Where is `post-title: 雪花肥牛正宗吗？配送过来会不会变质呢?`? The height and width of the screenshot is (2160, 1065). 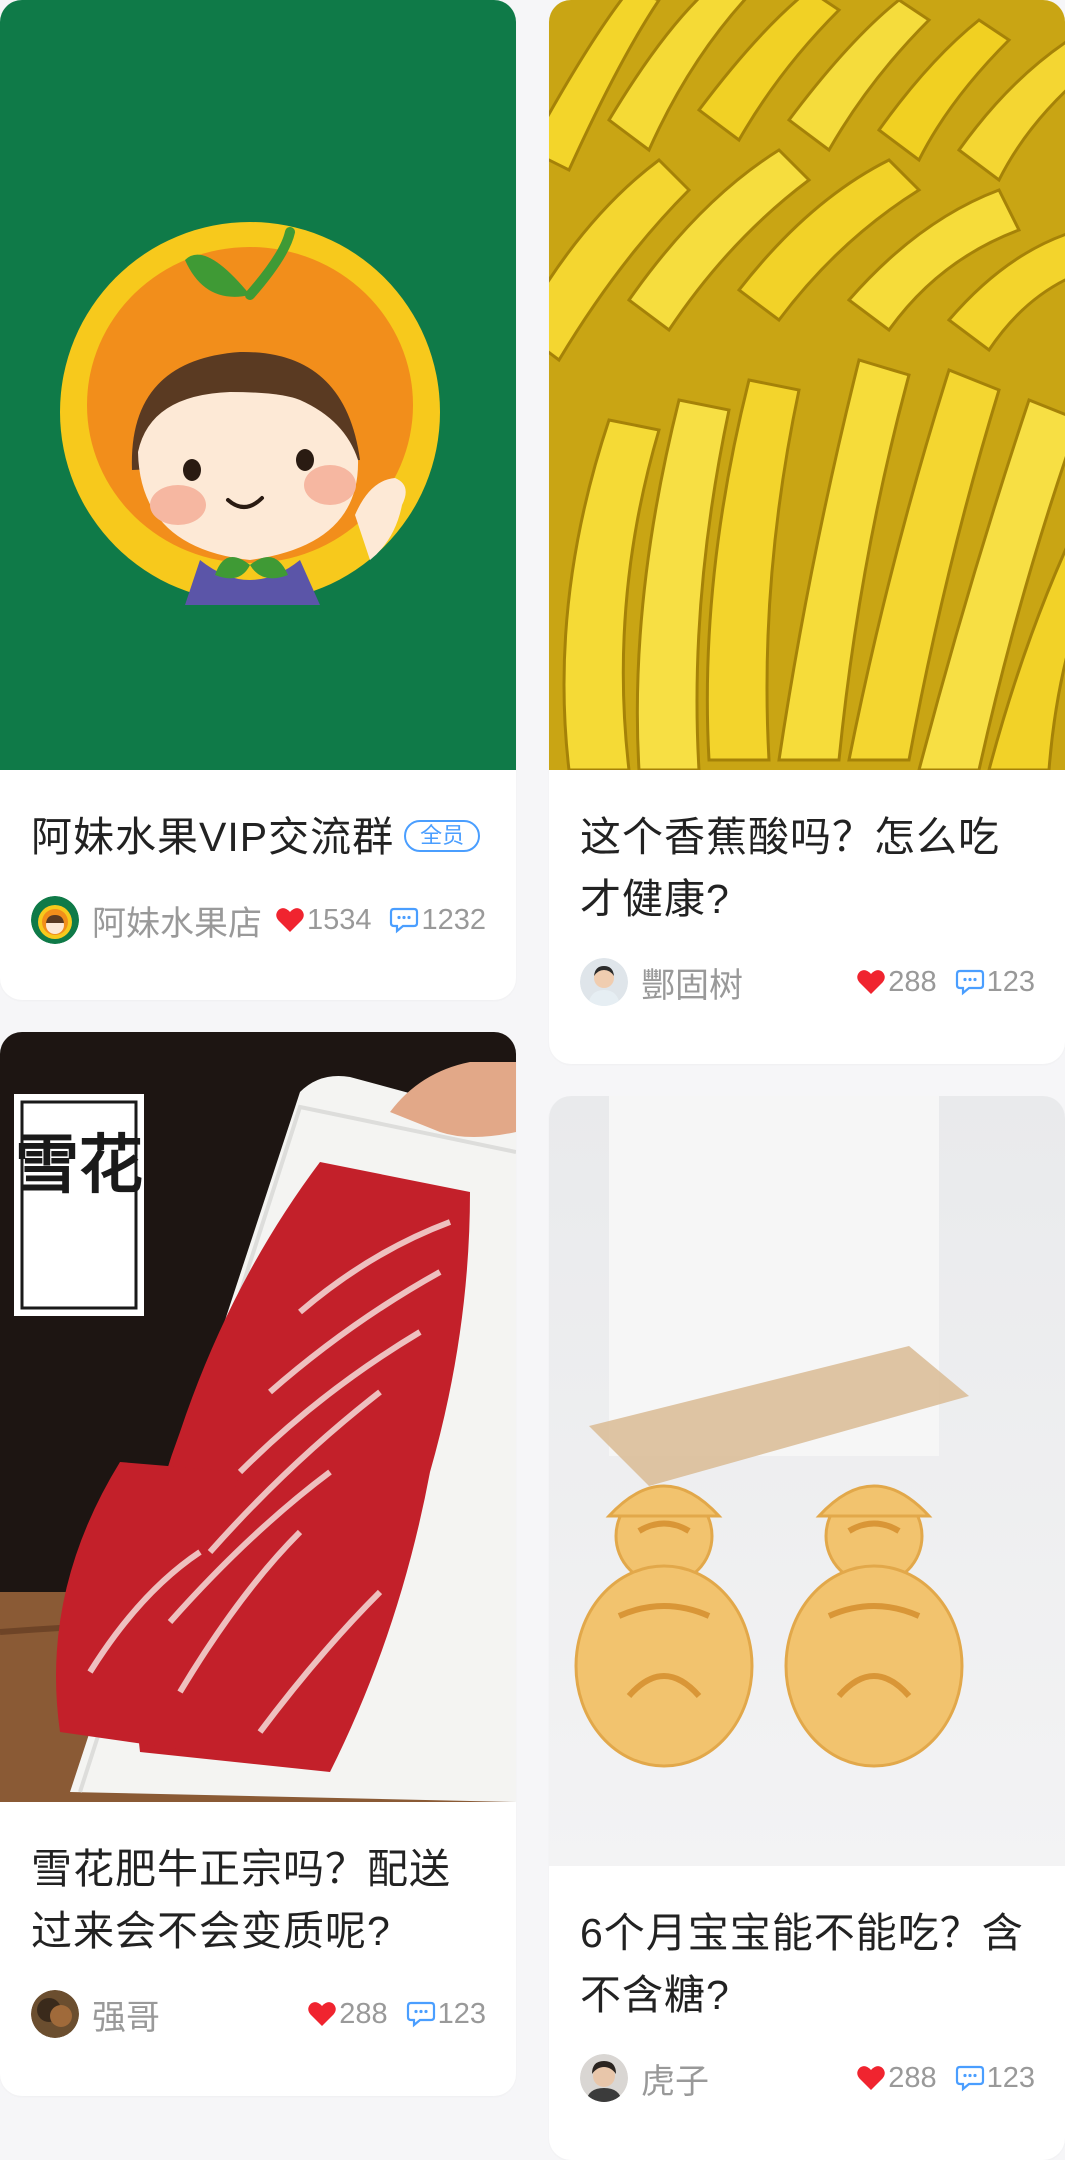 post-title: 雪花肥牛正宗吗？配送过来会不会变质呢? is located at coordinates (258, 1900).